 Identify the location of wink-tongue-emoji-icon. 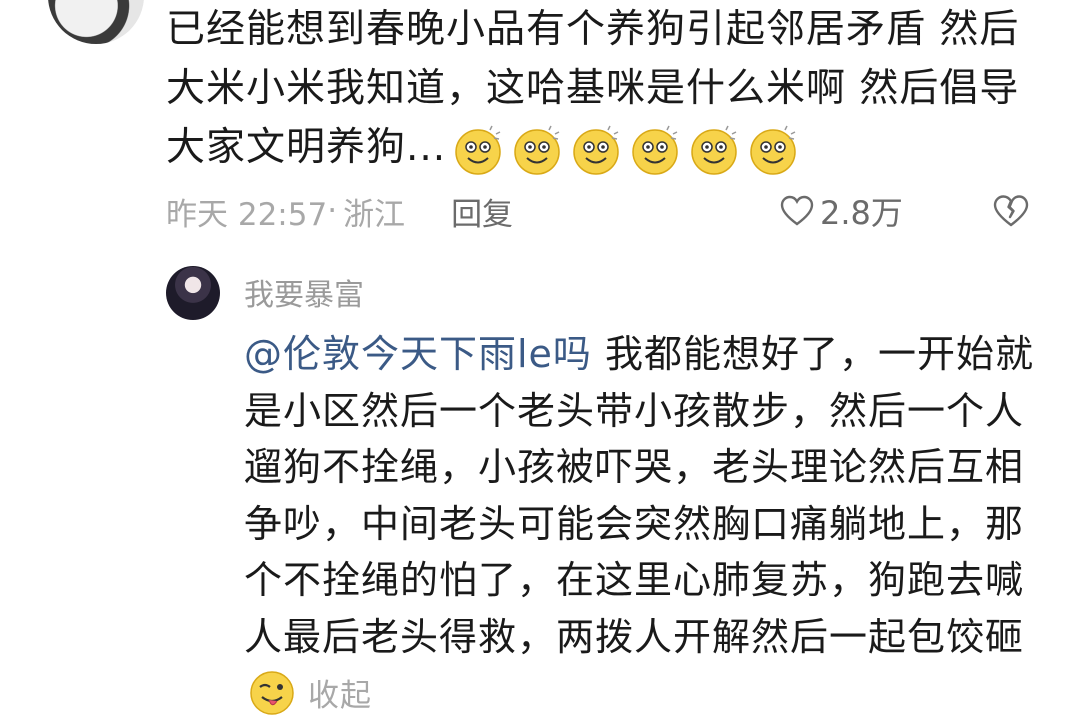
(272, 693).